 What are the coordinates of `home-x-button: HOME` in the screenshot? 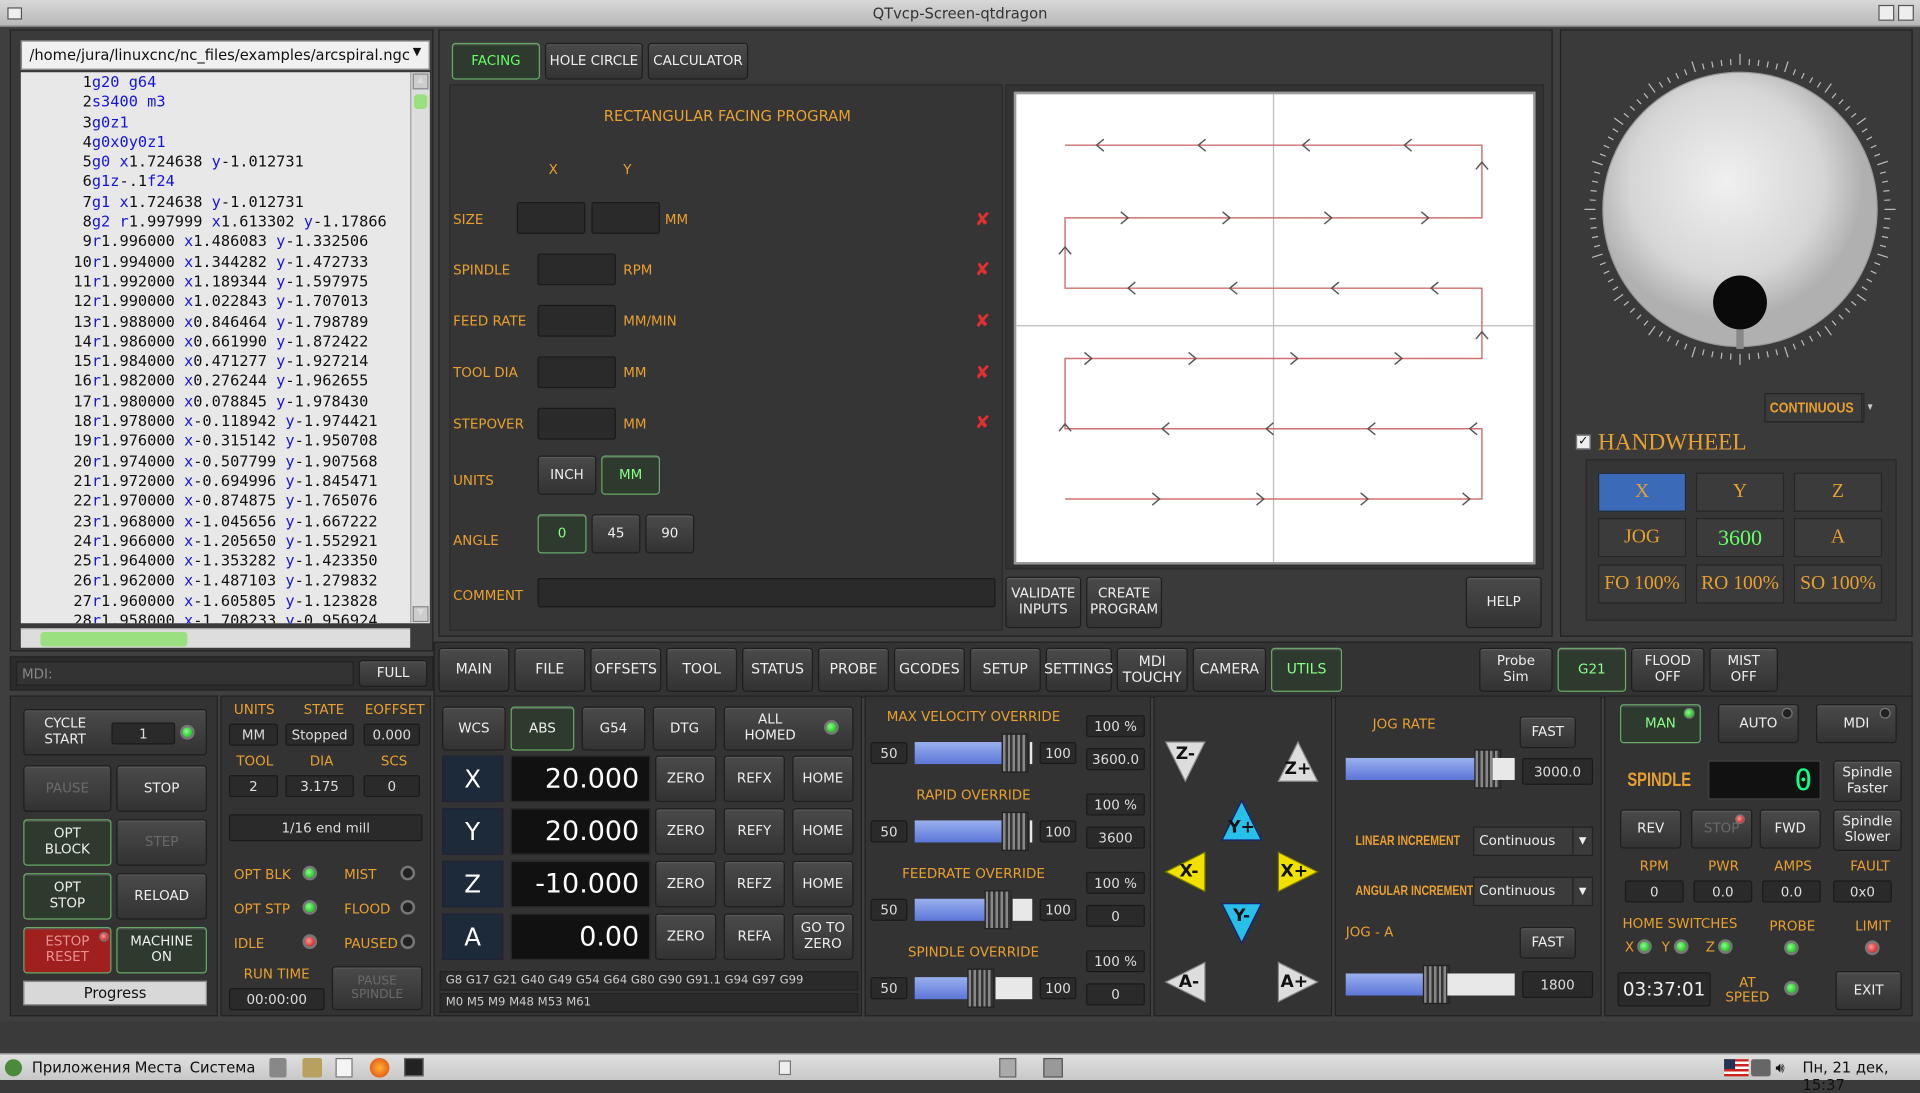 It's located at (822, 779).